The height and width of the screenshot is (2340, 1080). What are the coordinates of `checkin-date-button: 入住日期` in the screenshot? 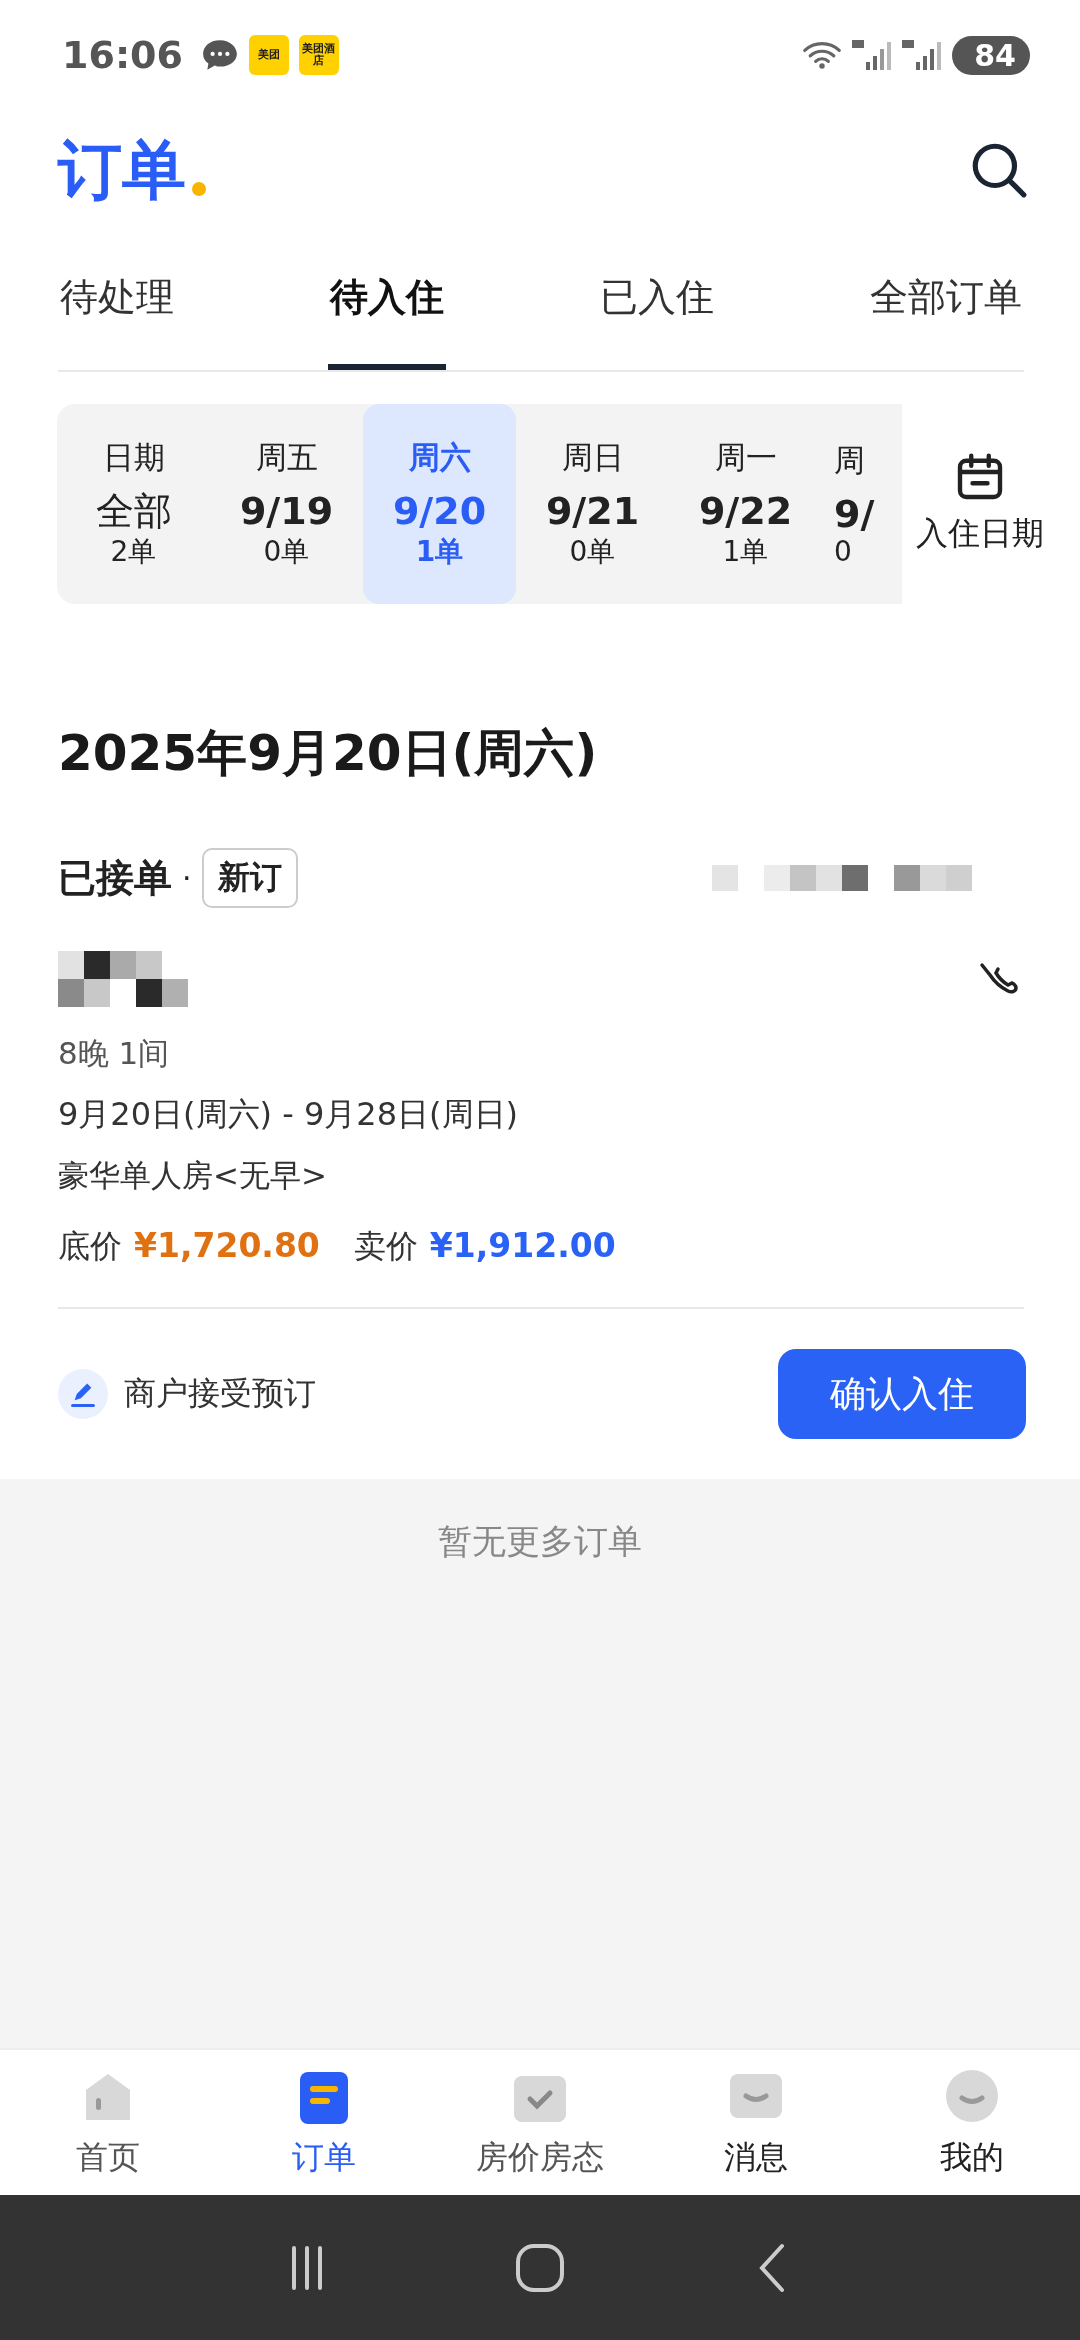 It's located at (980, 504).